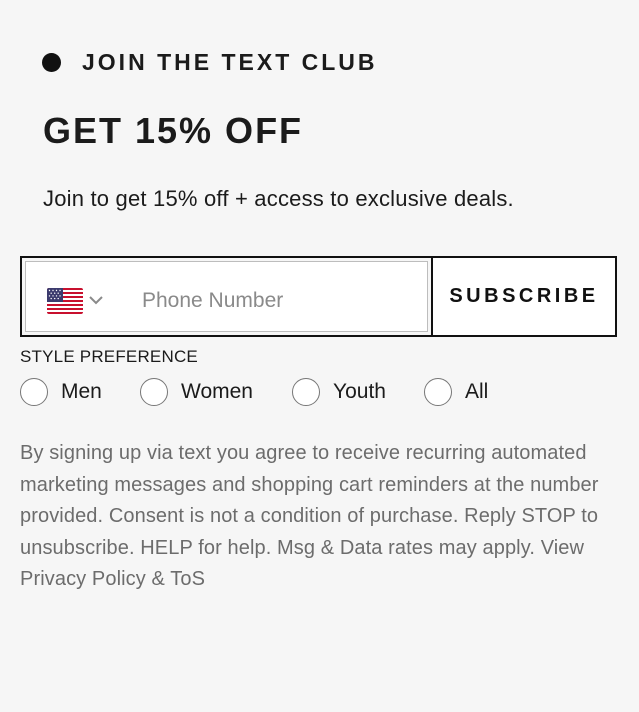 This screenshot has height=712, width=639. I want to click on link-joiner: &, so click(158, 579).